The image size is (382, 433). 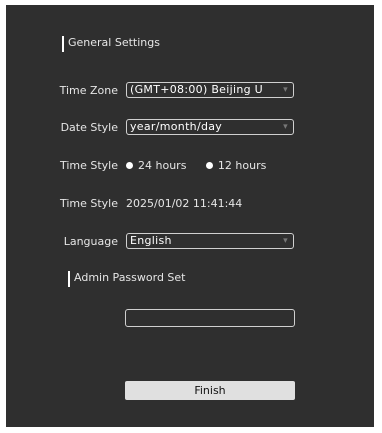 I want to click on language-label: Language, so click(x=90, y=241).